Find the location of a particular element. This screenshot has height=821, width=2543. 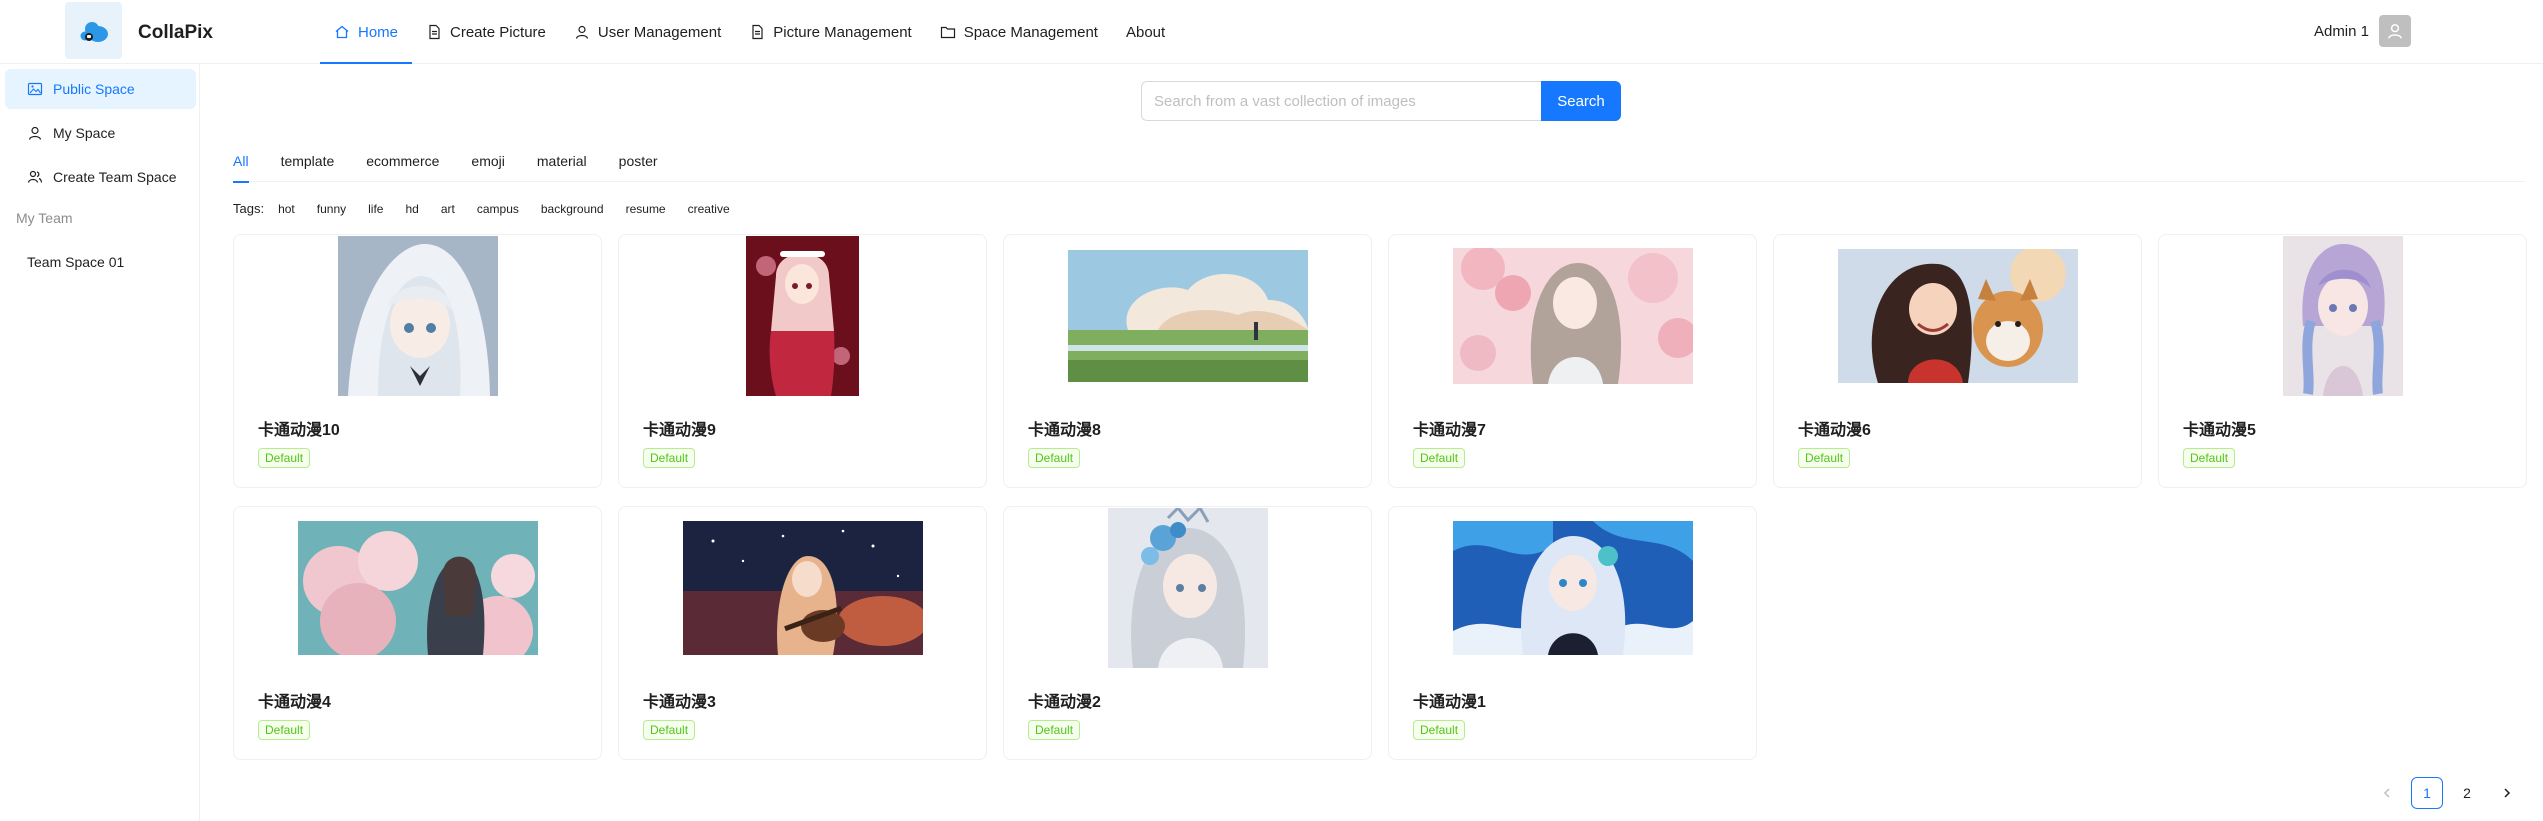

picture-title: 卡通动漫3 is located at coordinates (679, 702).